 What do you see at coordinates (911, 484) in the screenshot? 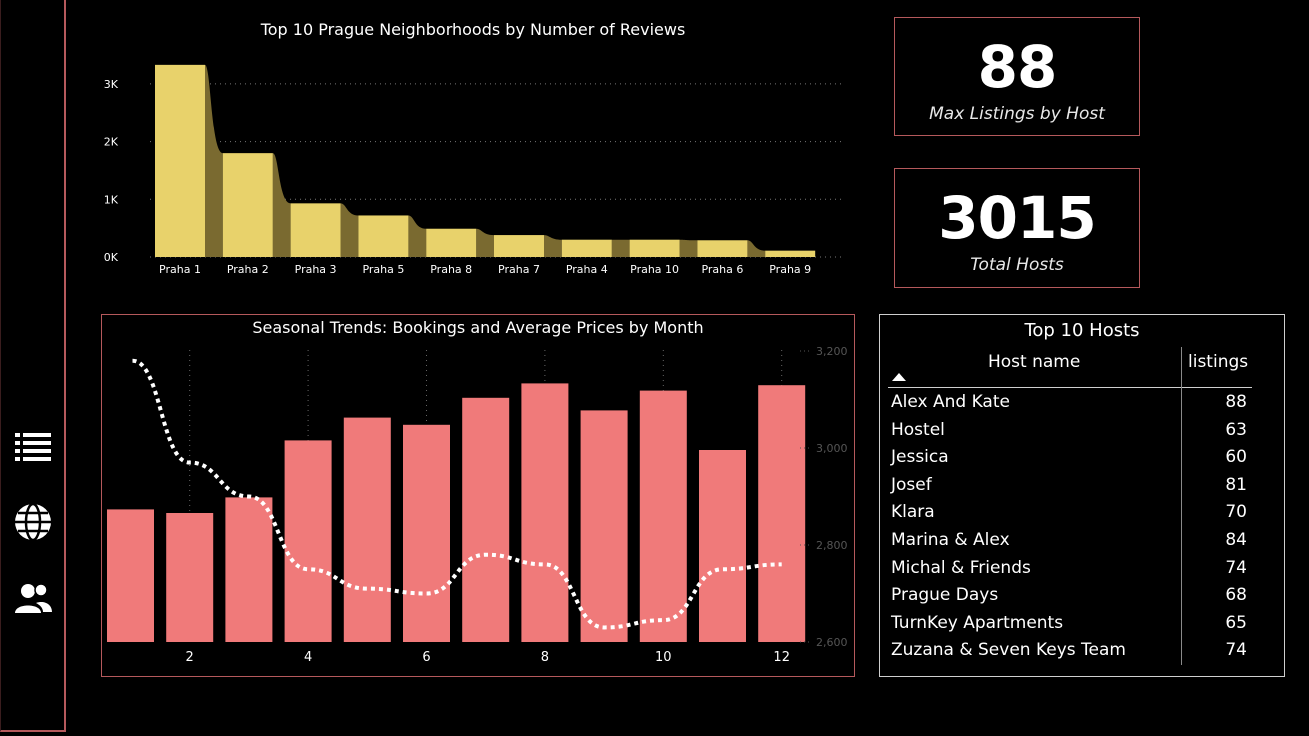
I see `host-name-cell: Josef` at bounding box center [911, 484].